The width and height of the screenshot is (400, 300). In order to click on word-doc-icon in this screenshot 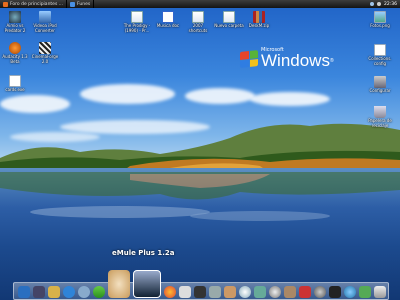, I will do `click(168, 17)`.